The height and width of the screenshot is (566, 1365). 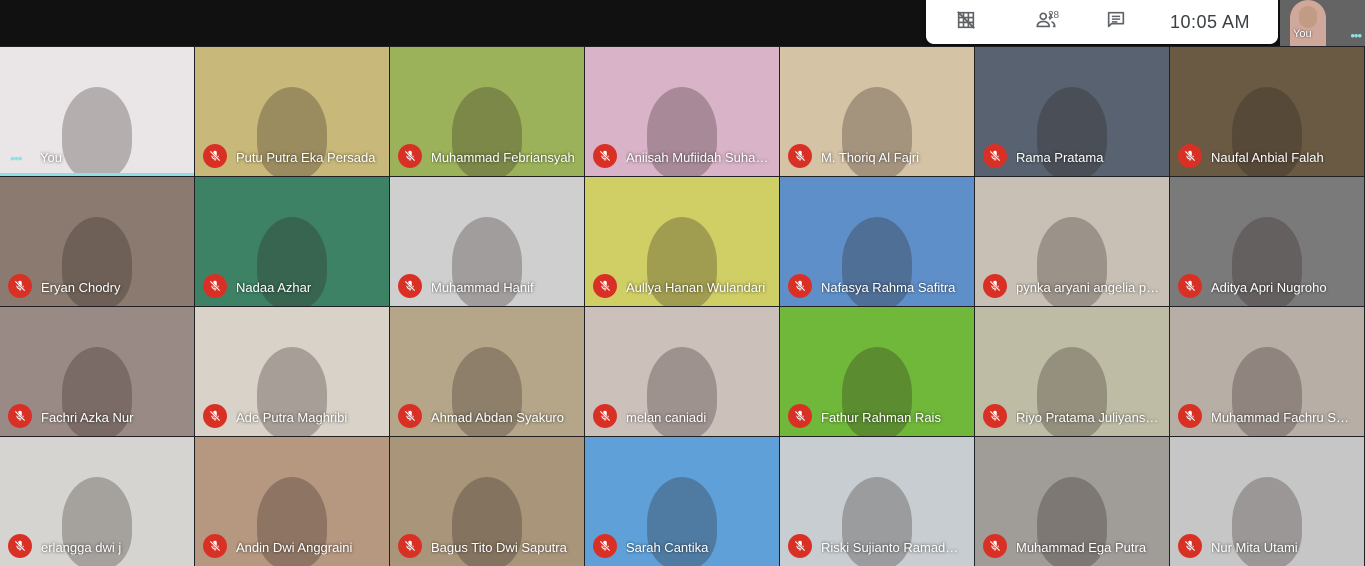 What do you see at coordinates (696, 287) in the screenshot?
I see `participant-name: Aullya Hanan Wulandari` at bounding box center [696, 287].